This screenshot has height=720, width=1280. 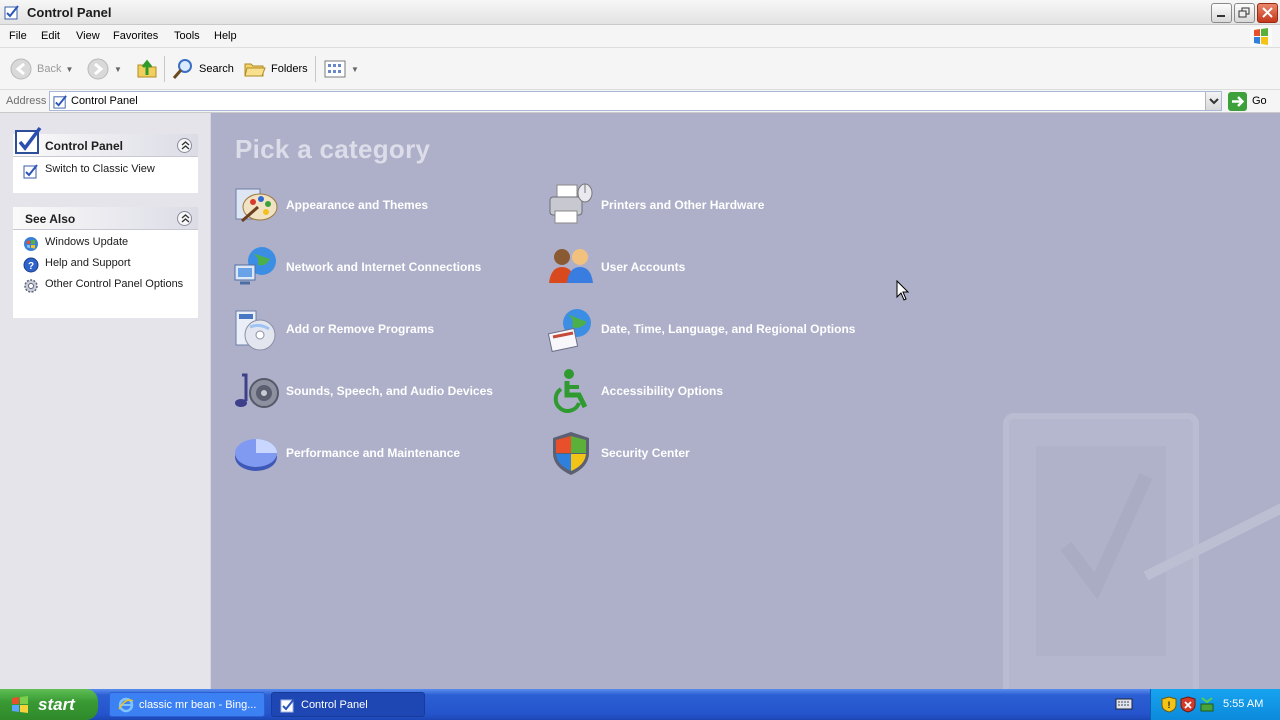 I want to click on go-button: Go, so click(x=1247, y=101).